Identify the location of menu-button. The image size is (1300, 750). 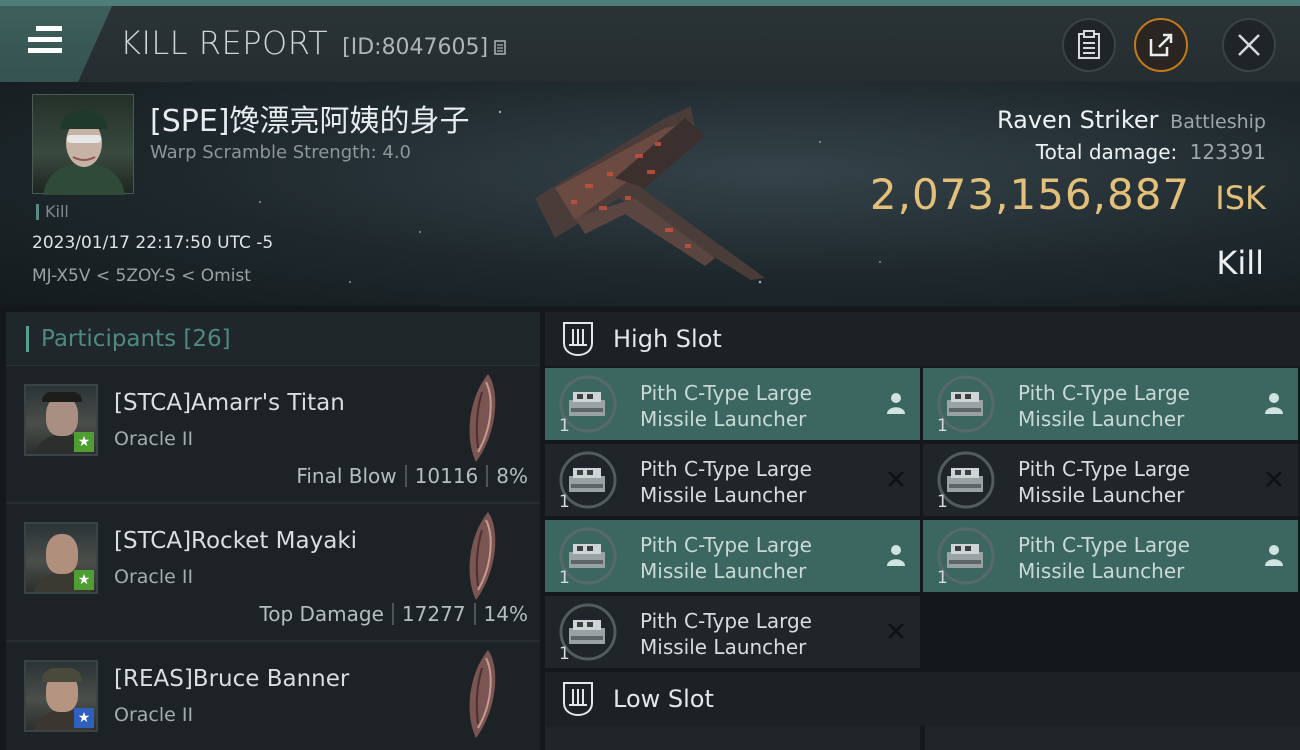
(56, 44).